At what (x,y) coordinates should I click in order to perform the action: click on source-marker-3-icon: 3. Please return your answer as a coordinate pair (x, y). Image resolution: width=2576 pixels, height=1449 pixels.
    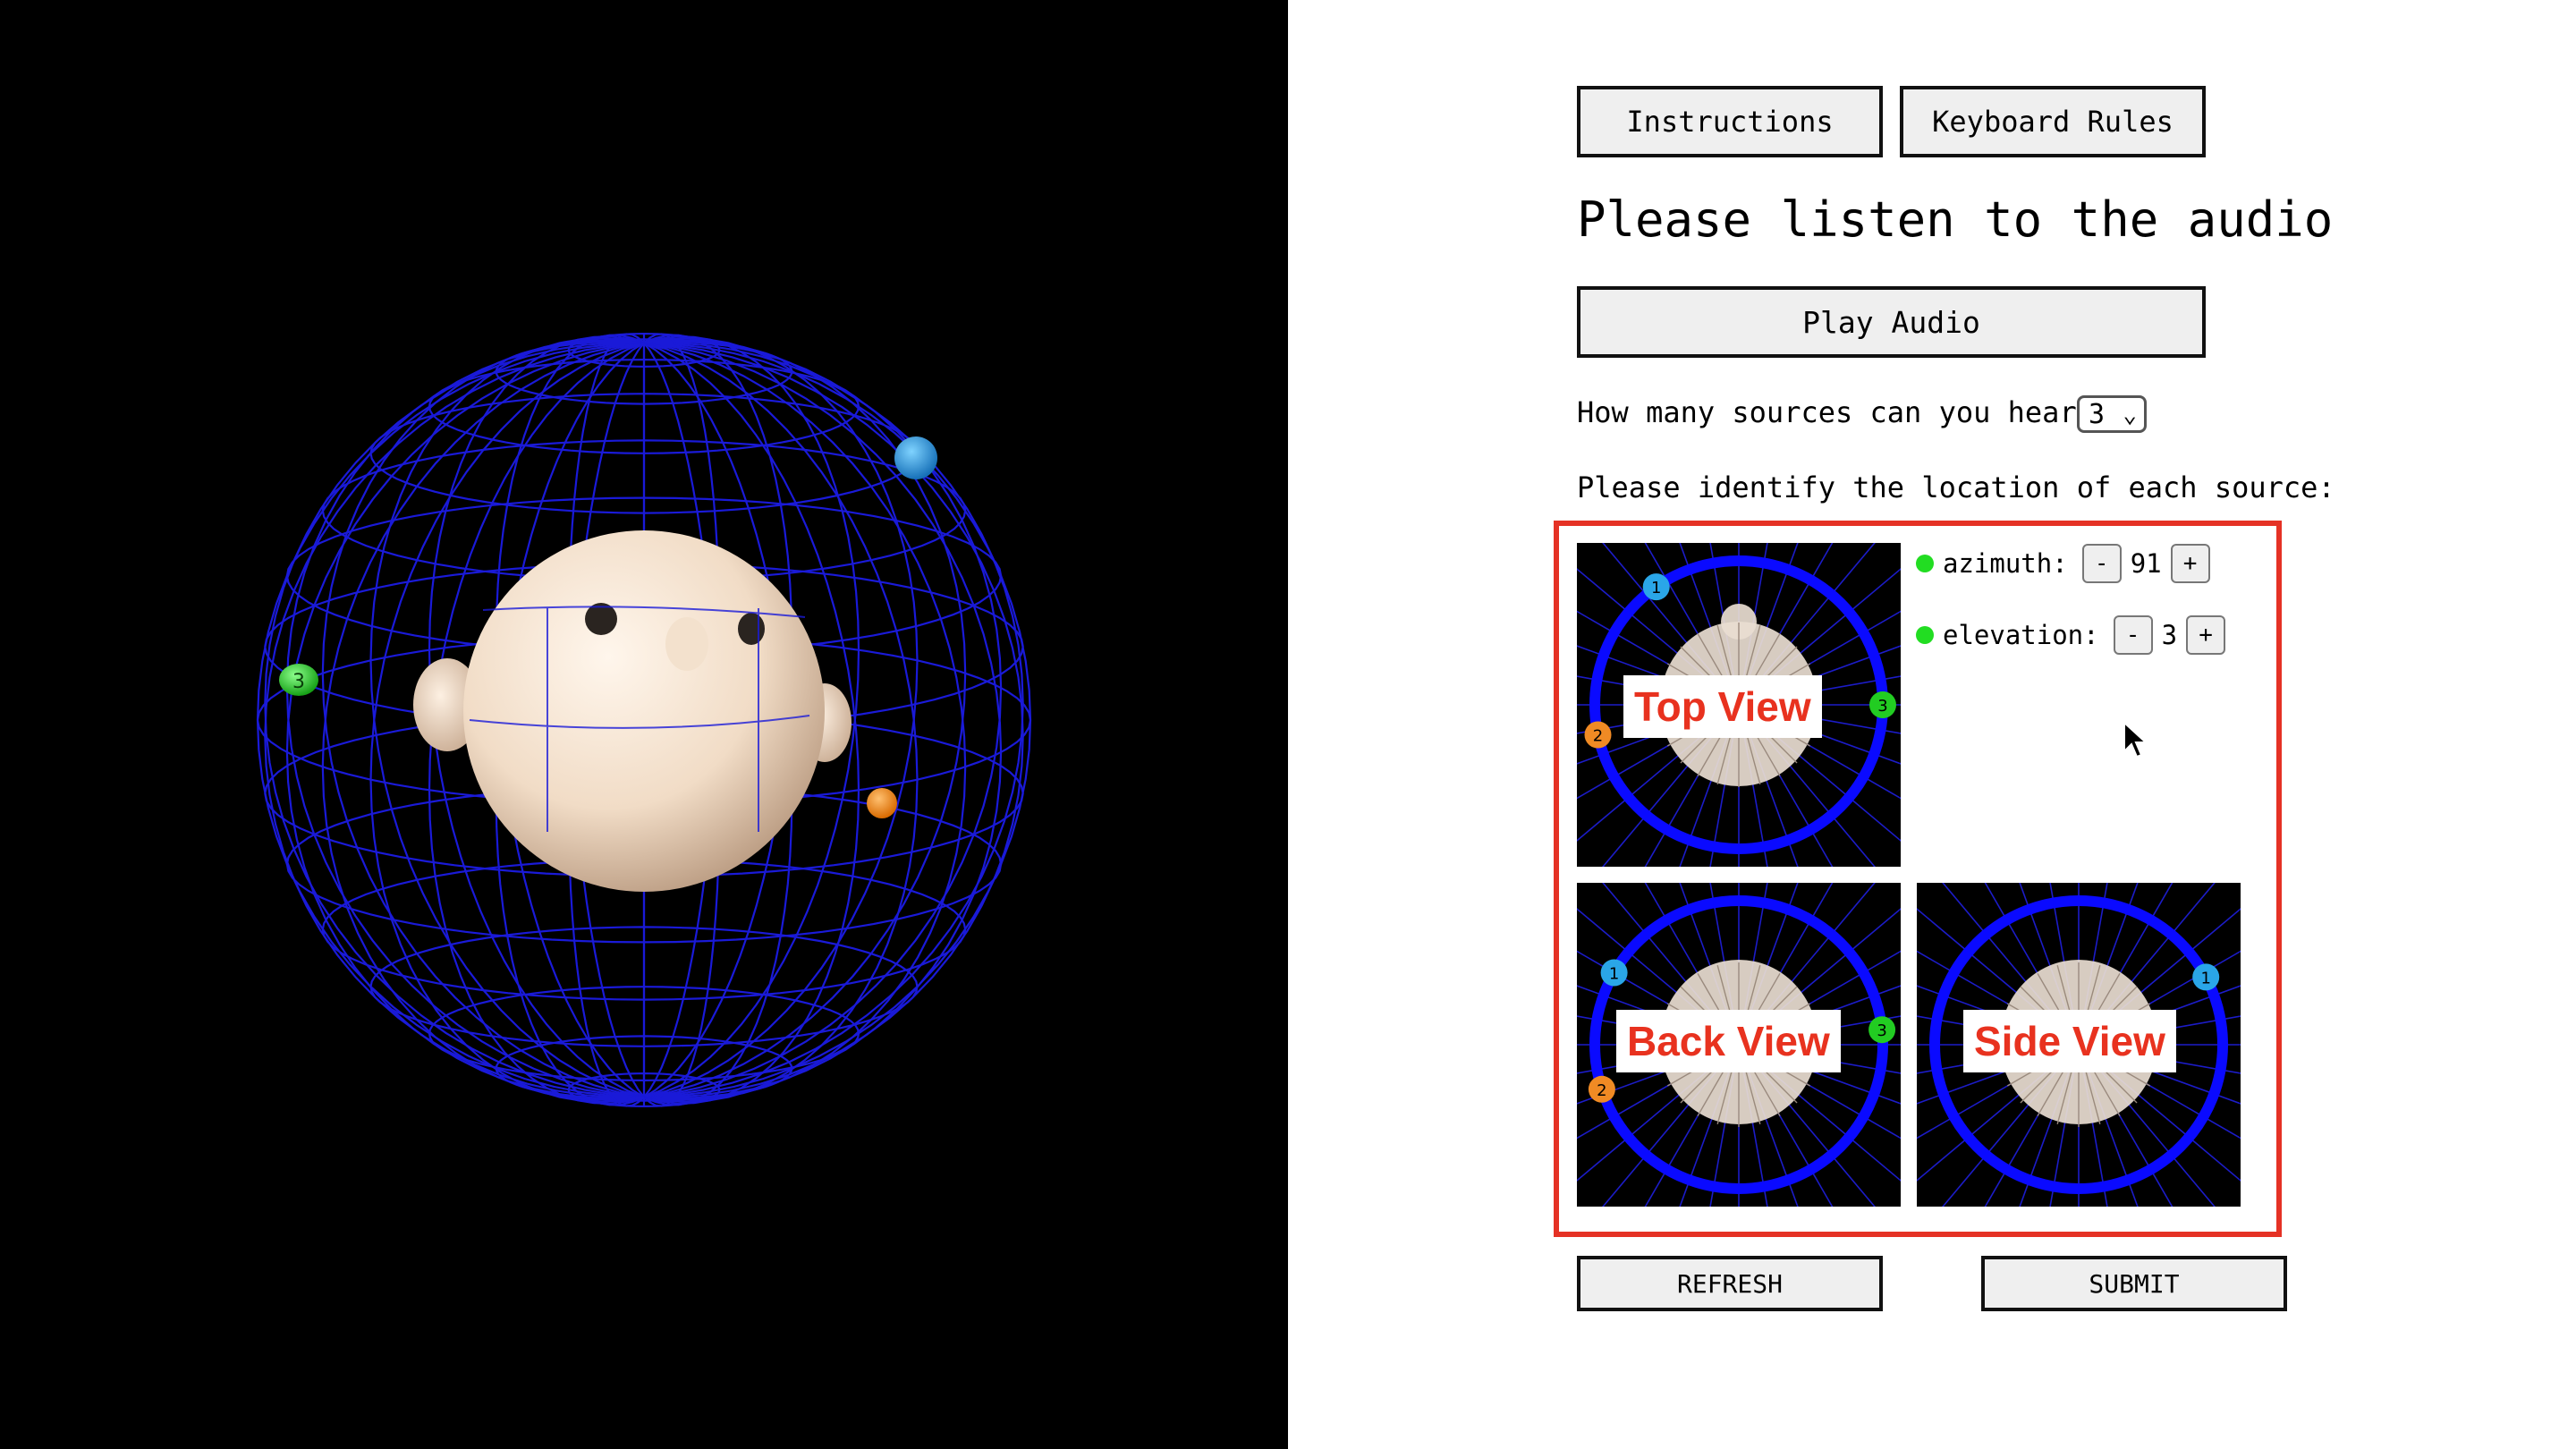
    Looking at the image, I should click on (298, 680).